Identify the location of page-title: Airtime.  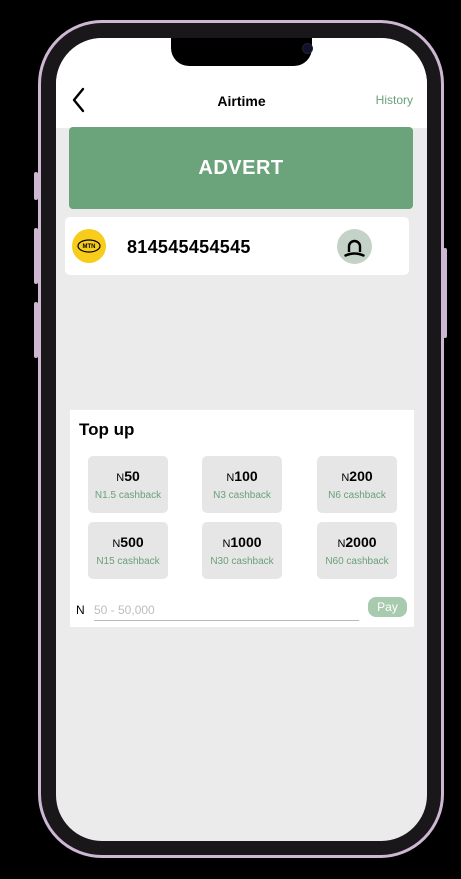
(241, 101).